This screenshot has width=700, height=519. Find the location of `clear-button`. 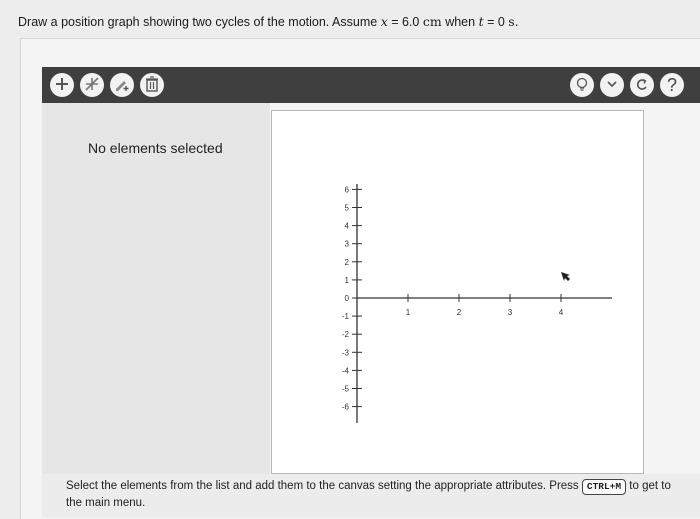

clear-button is located at coordinates (92, 85).